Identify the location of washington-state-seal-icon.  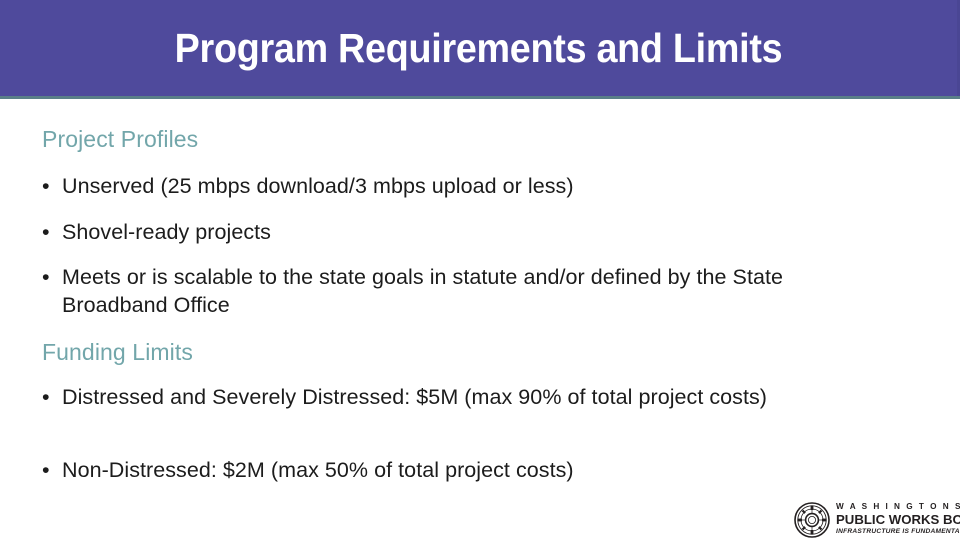
(812, 520).